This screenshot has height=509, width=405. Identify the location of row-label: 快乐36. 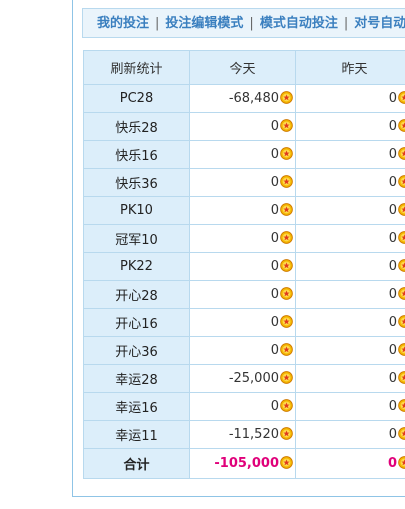
(136, 182).